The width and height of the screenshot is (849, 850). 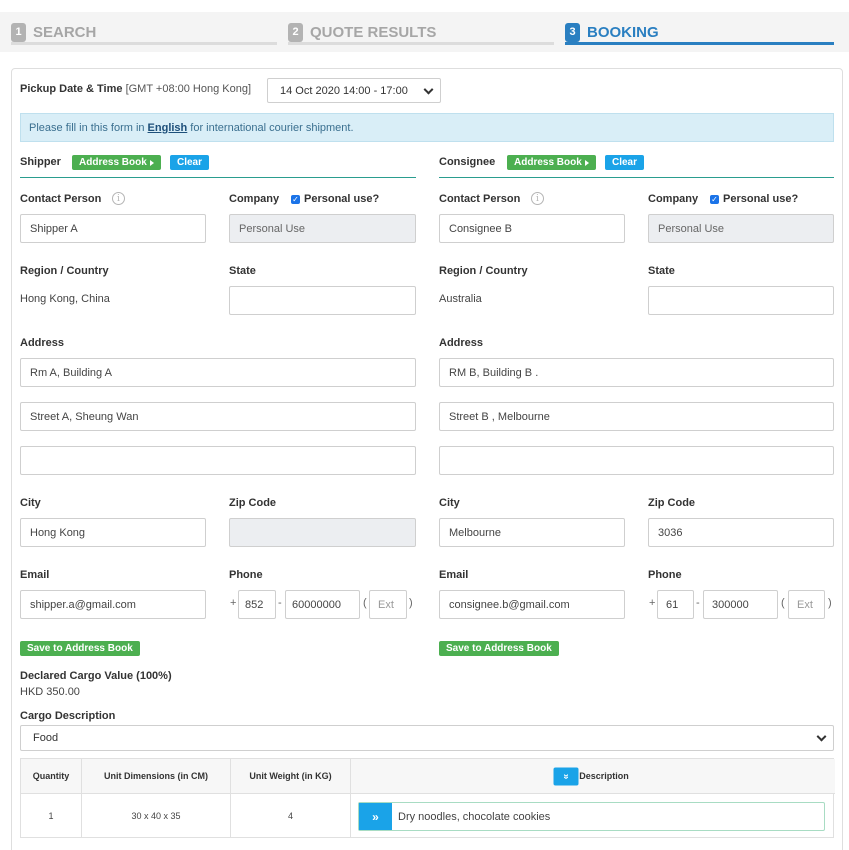 I want to click on step-progress-bar: 1 SEARCH 2 QUOTE RESULTS 3 BOOKING, so click(x=424, y=32).